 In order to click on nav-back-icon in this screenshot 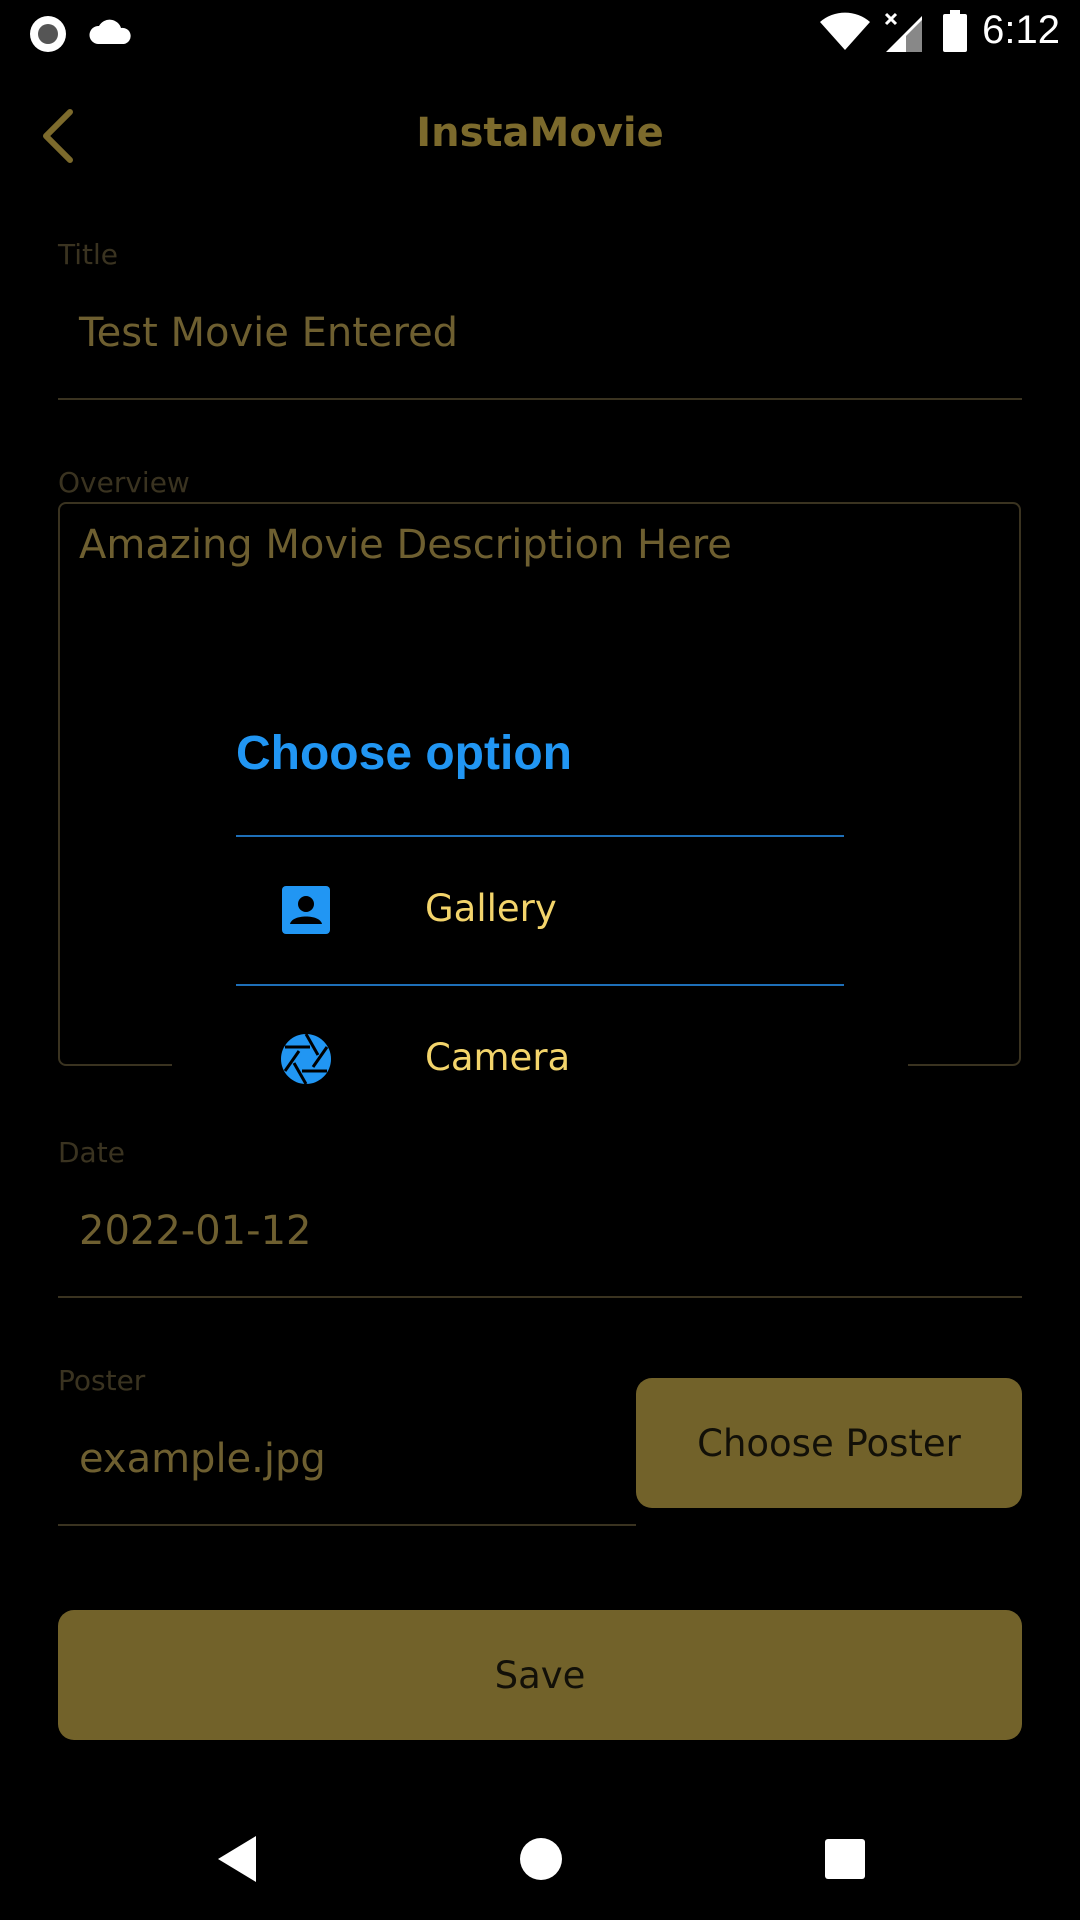, I will do `click(238, 1859)`.